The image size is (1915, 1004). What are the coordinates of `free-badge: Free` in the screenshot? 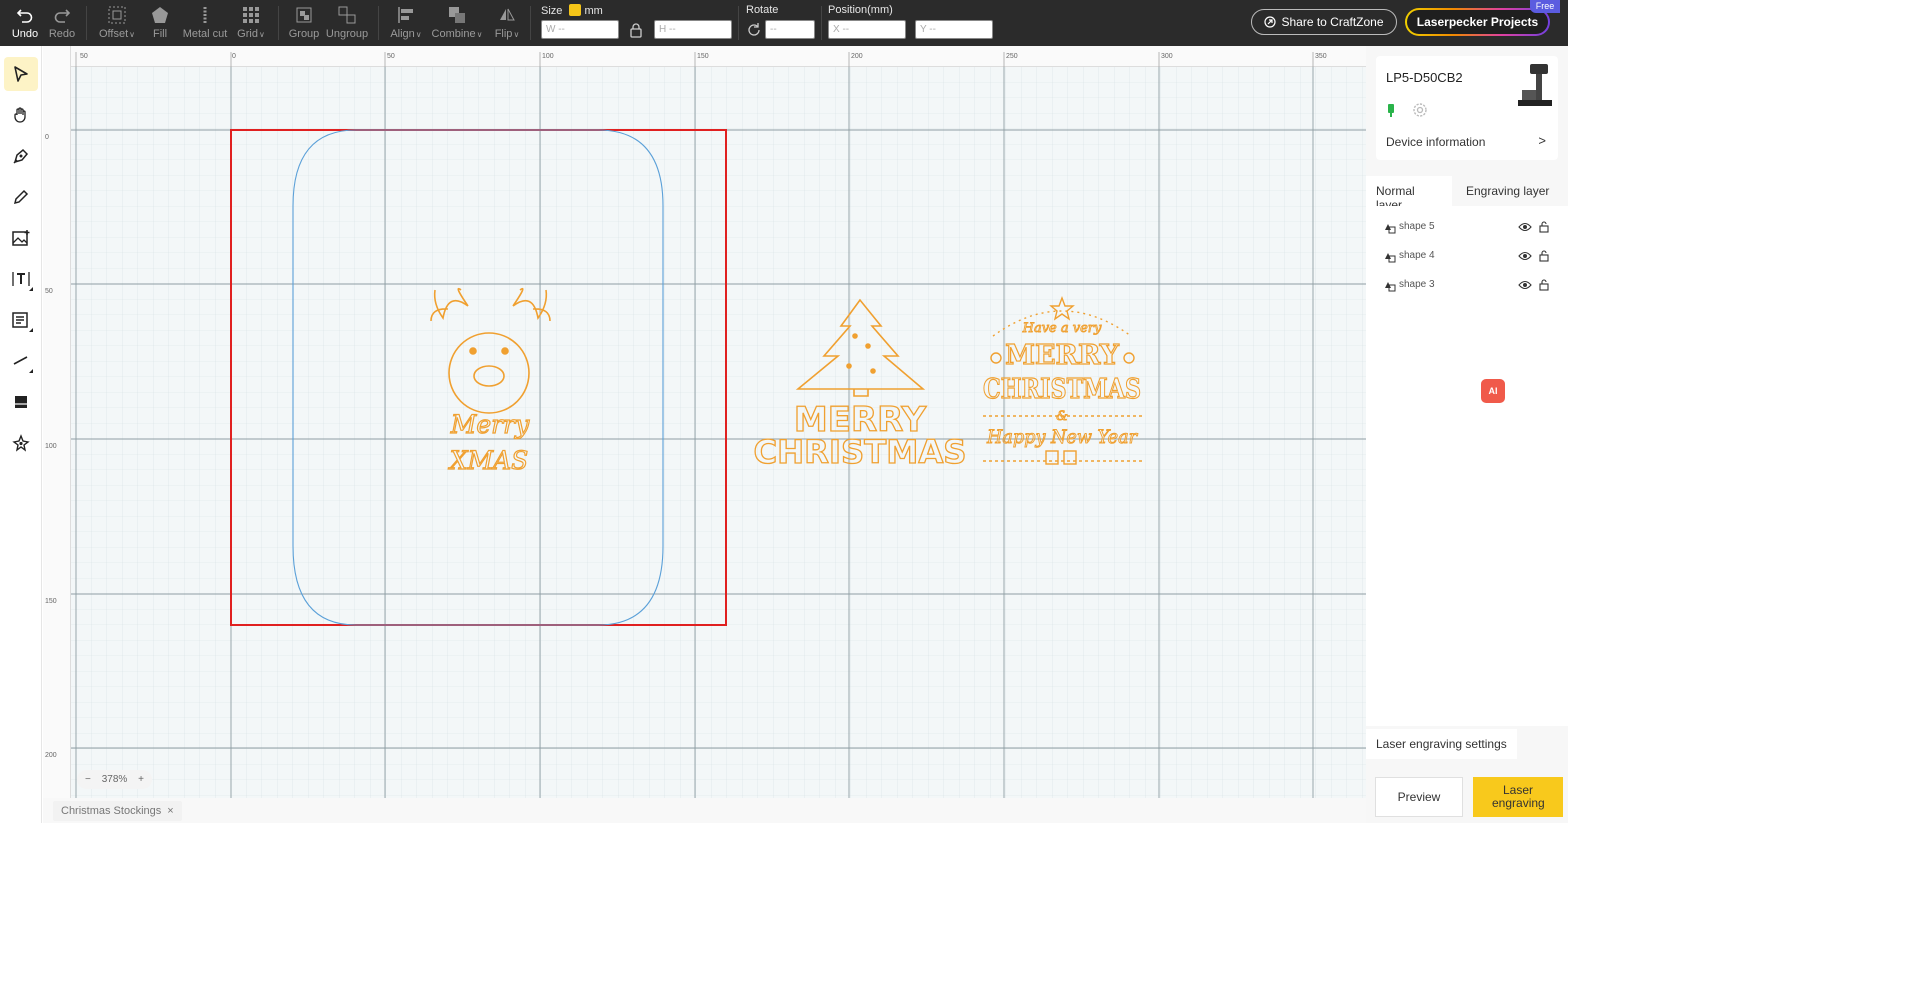 It's located at (1545, 6).